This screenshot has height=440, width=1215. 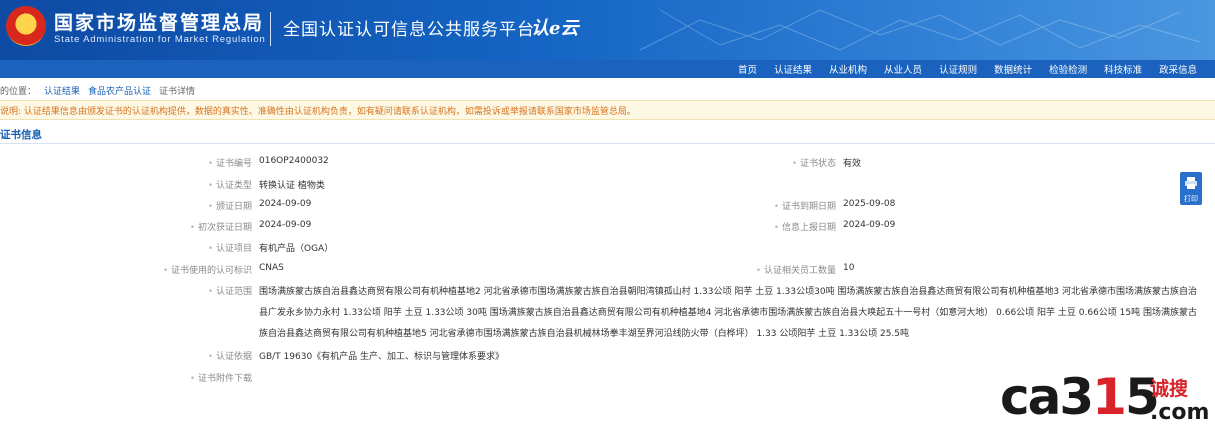 What do you see at coordinates (201, 184) in the screenshot?
I see `cert-type-label: 认证类型` at bounding box center [201, 184].